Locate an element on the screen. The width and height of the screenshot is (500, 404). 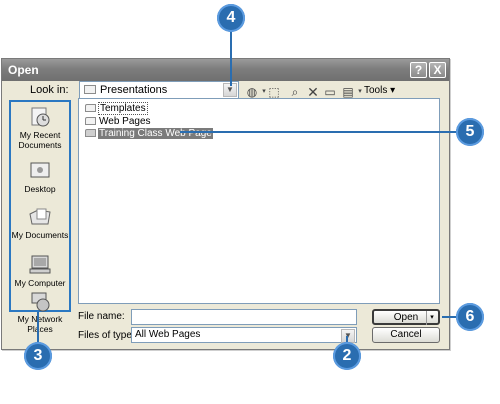
files-of-type-label: Files of type: is located at coordinates (106, 335).